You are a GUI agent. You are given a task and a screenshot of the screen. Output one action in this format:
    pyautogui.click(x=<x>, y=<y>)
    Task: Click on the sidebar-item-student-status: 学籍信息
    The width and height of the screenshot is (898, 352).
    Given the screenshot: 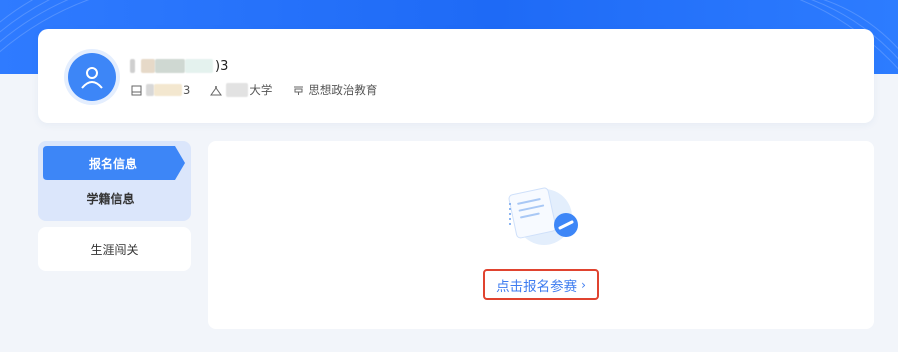 What is the action you would take?
    pyautogui.click(x=110, y=198)
    